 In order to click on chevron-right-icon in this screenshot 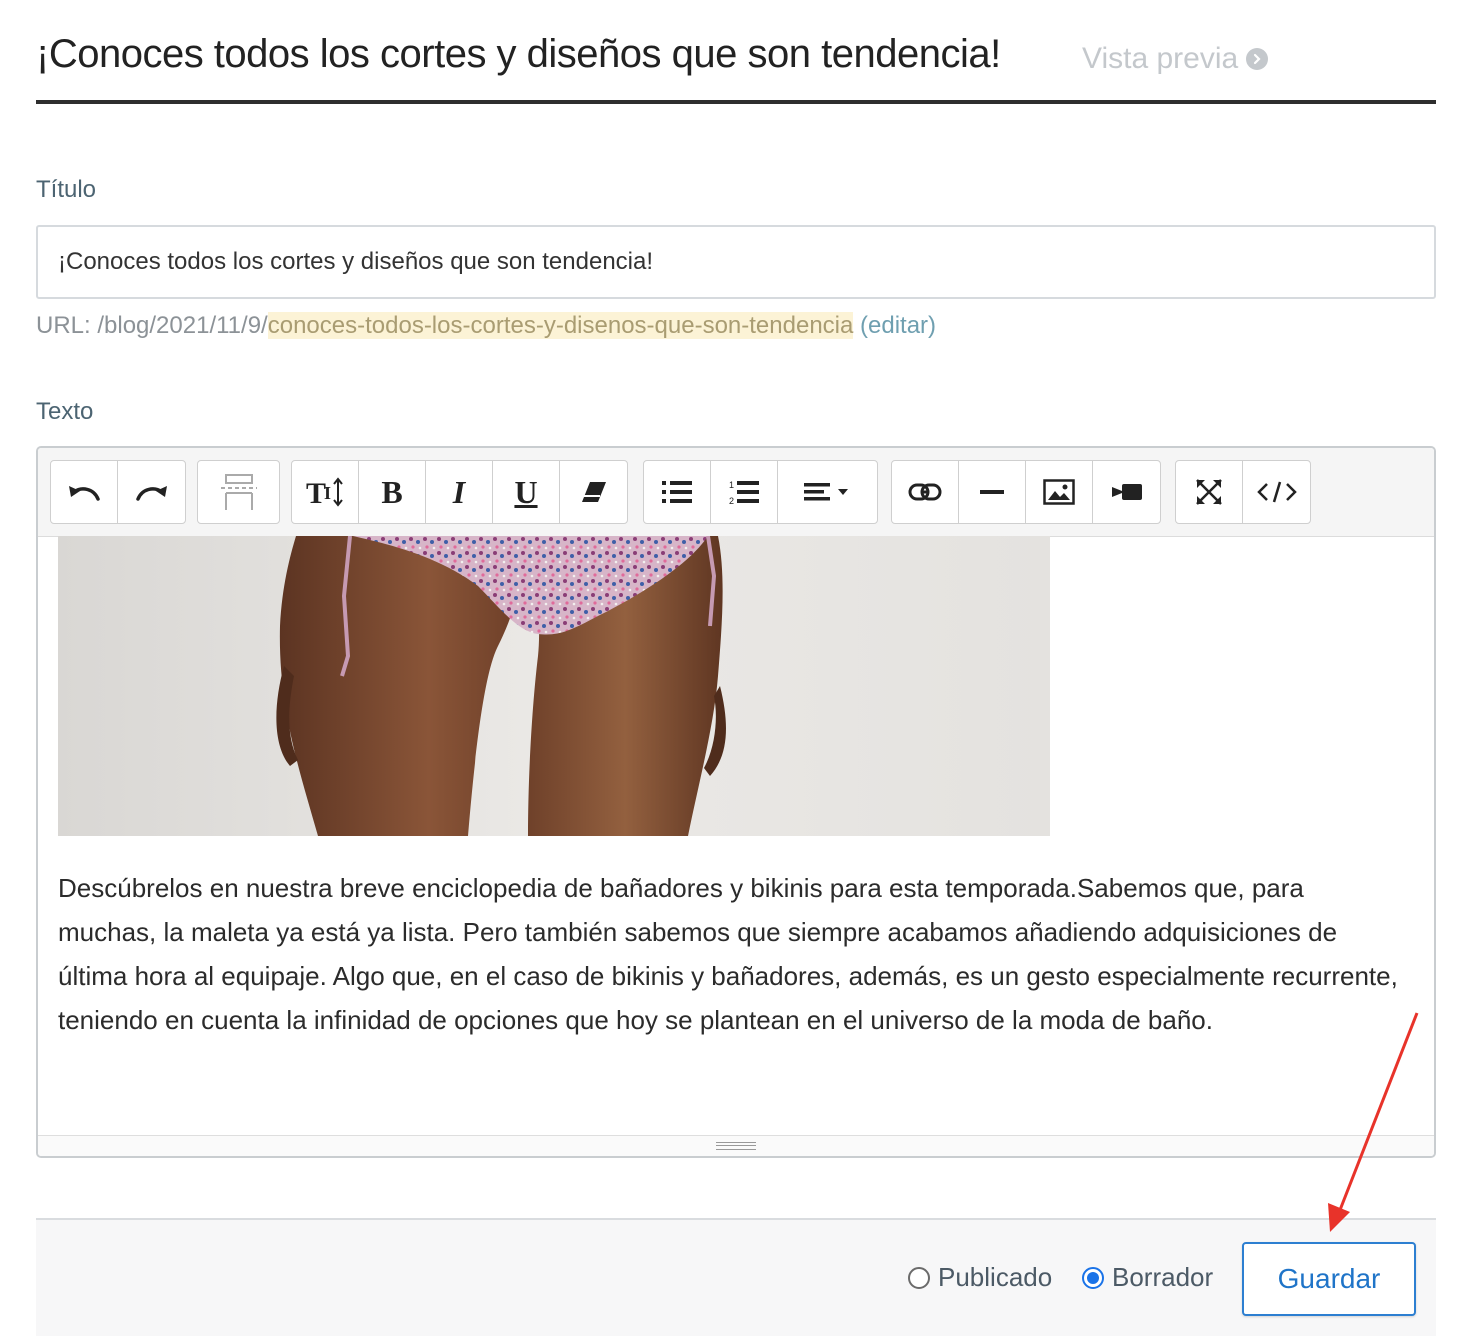, I will do `click(1257, 59)`.